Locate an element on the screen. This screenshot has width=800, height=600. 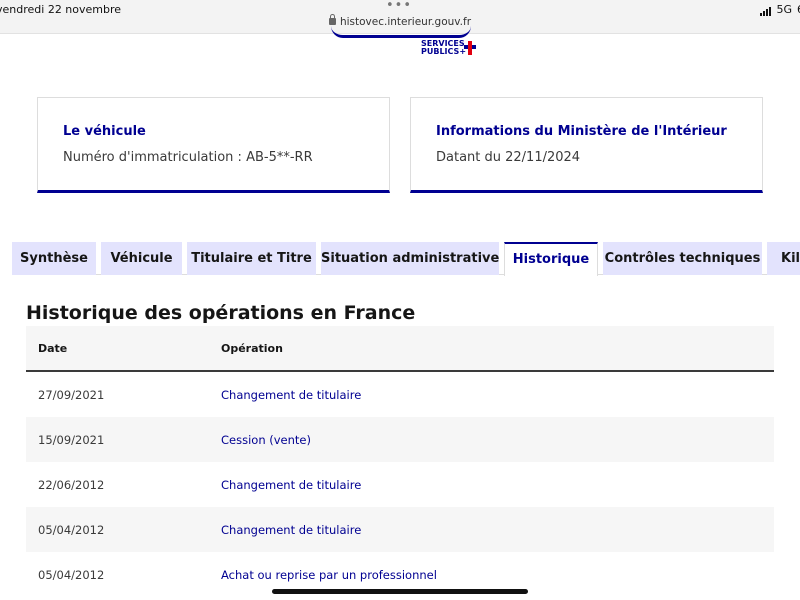
tab-synthese: Synthèse is located at coordinates (54, 258).